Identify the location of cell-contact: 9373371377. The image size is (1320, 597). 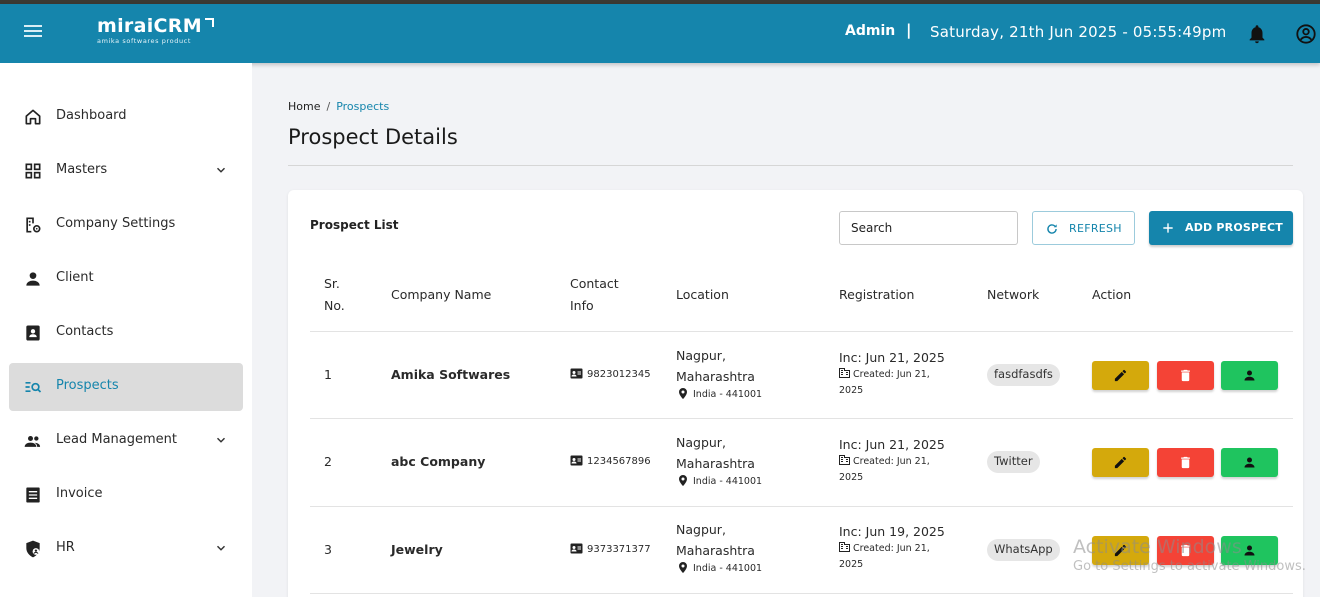
(610, 549).